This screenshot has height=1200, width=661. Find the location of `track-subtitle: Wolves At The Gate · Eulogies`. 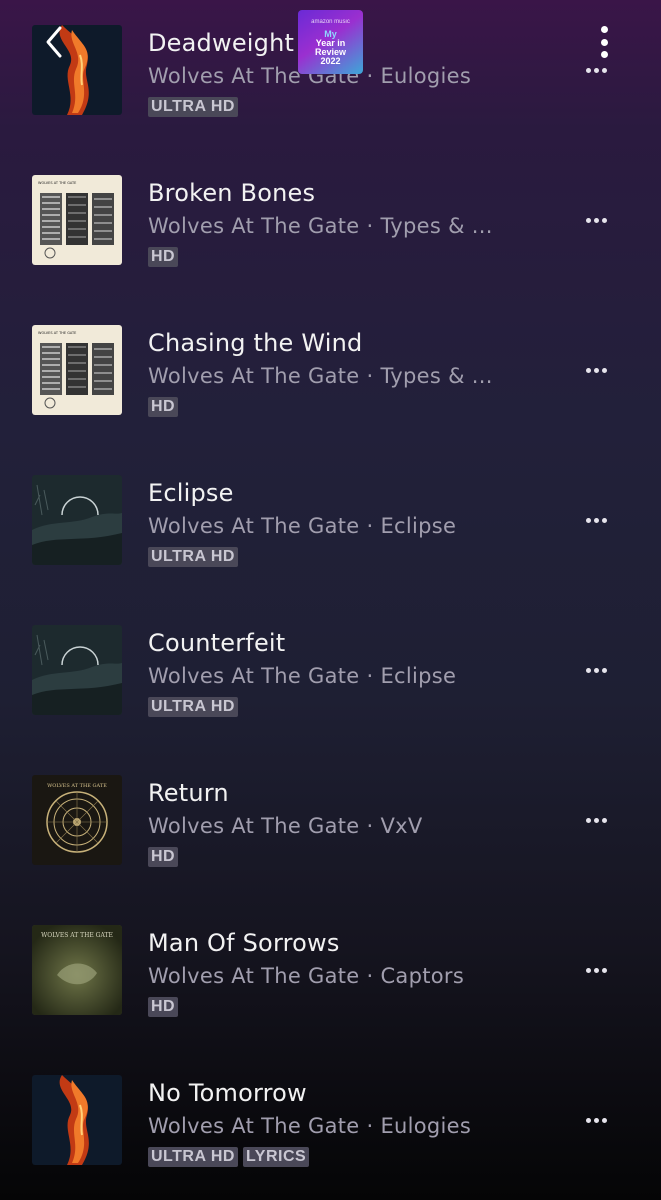

track-subtitle: Wolves At The Gate · Eulogies is located at coordinates (310, 1126).